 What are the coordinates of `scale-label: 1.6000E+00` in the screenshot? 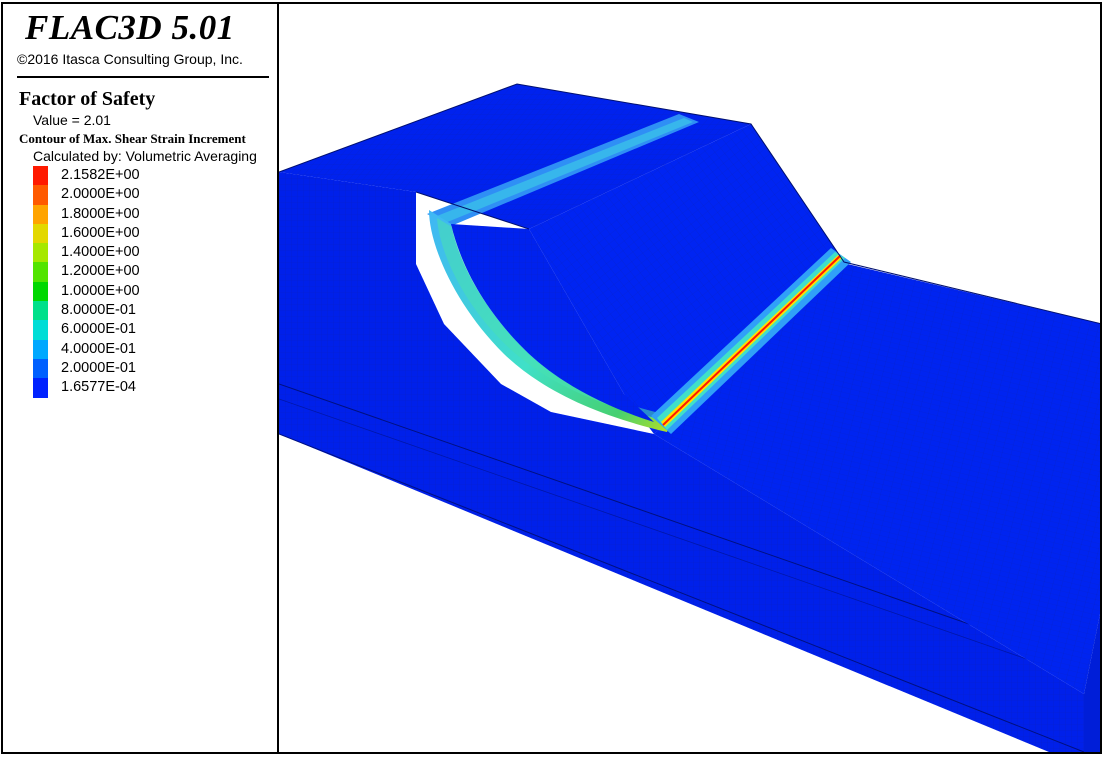 It's located at (100, 232).